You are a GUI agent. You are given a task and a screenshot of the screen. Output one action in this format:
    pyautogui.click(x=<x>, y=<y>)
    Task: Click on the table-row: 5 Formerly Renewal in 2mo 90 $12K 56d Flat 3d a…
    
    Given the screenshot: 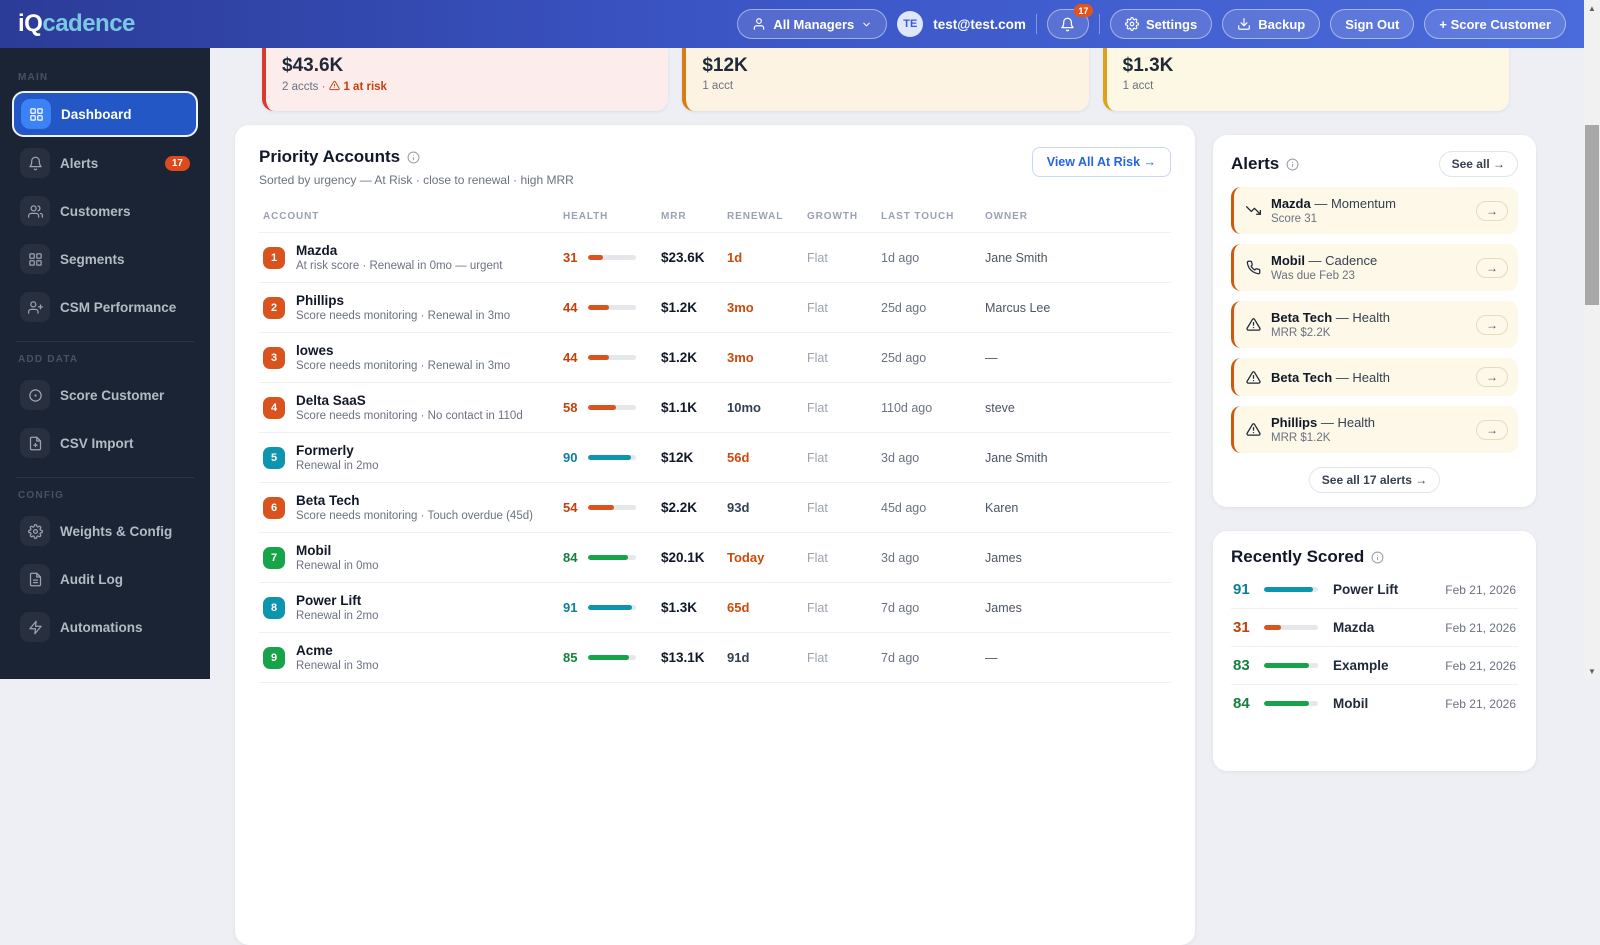 What is the action you would take?
    pyautogui.click(x=715, y=457)
    